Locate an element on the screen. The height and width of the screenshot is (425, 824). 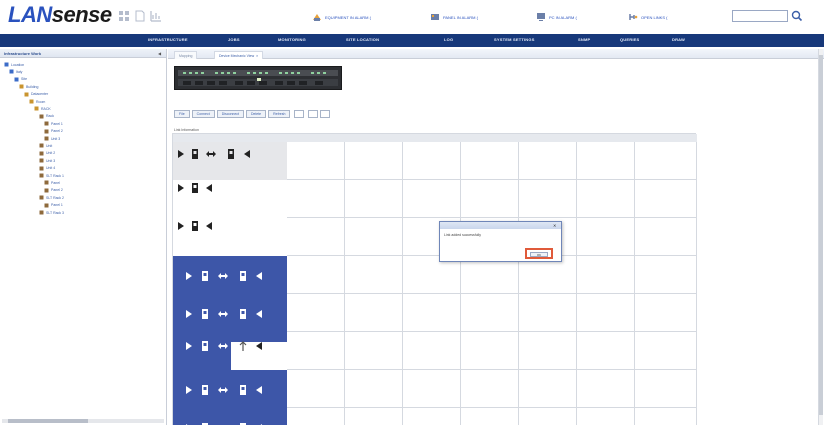
main-vertical-scrollbar is located at coordinates (820, 237).